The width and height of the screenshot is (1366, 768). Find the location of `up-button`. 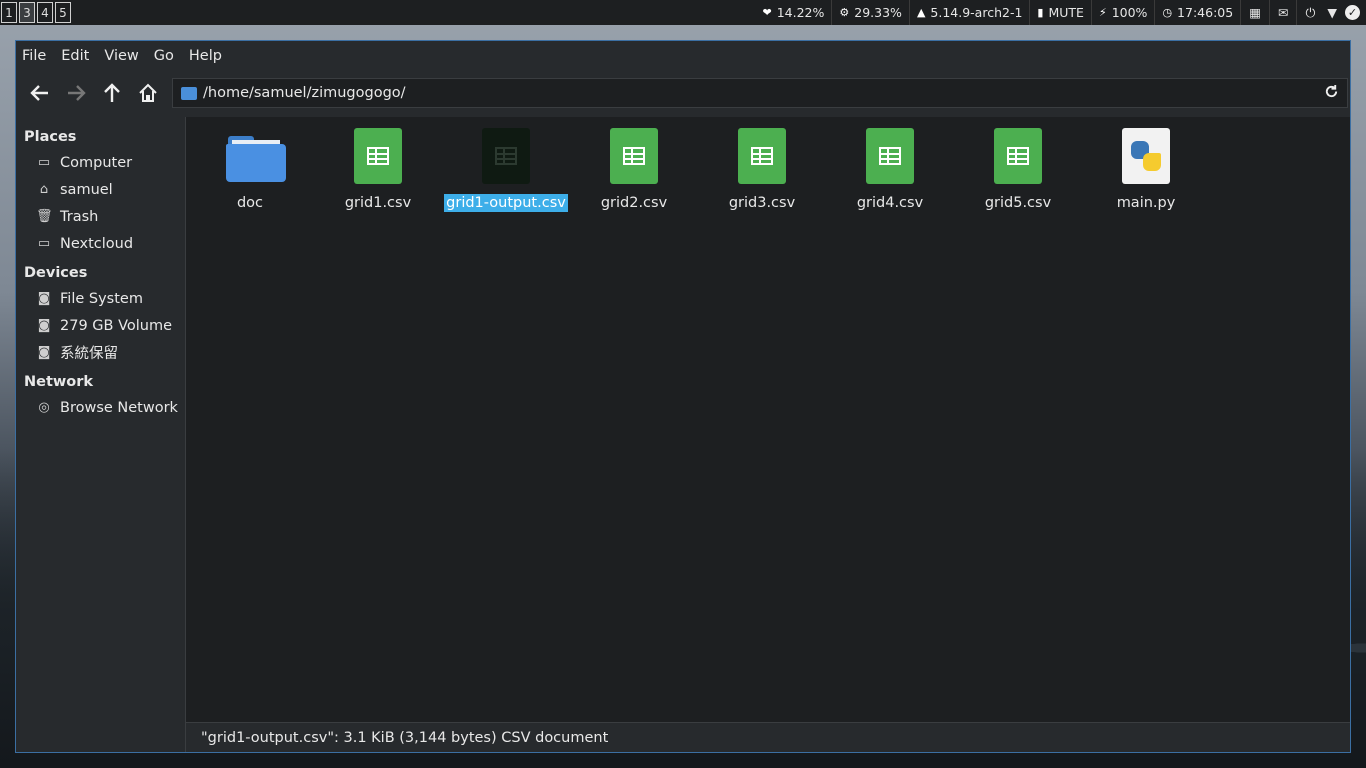

up-button is located at coordinates (112, 93).